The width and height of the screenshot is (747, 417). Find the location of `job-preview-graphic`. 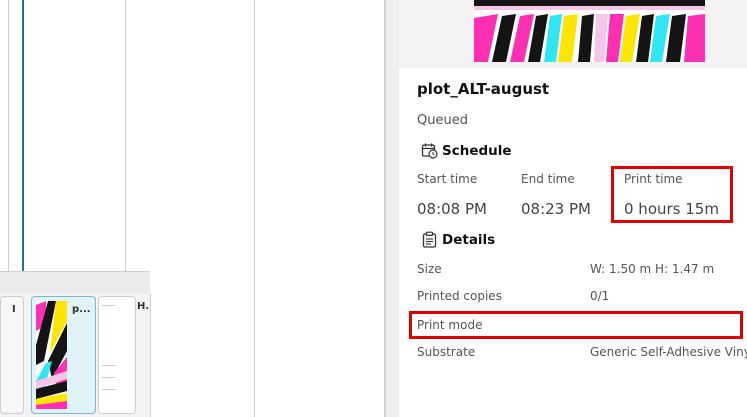

job-preview-graphic is located at coordinates (589, 31).